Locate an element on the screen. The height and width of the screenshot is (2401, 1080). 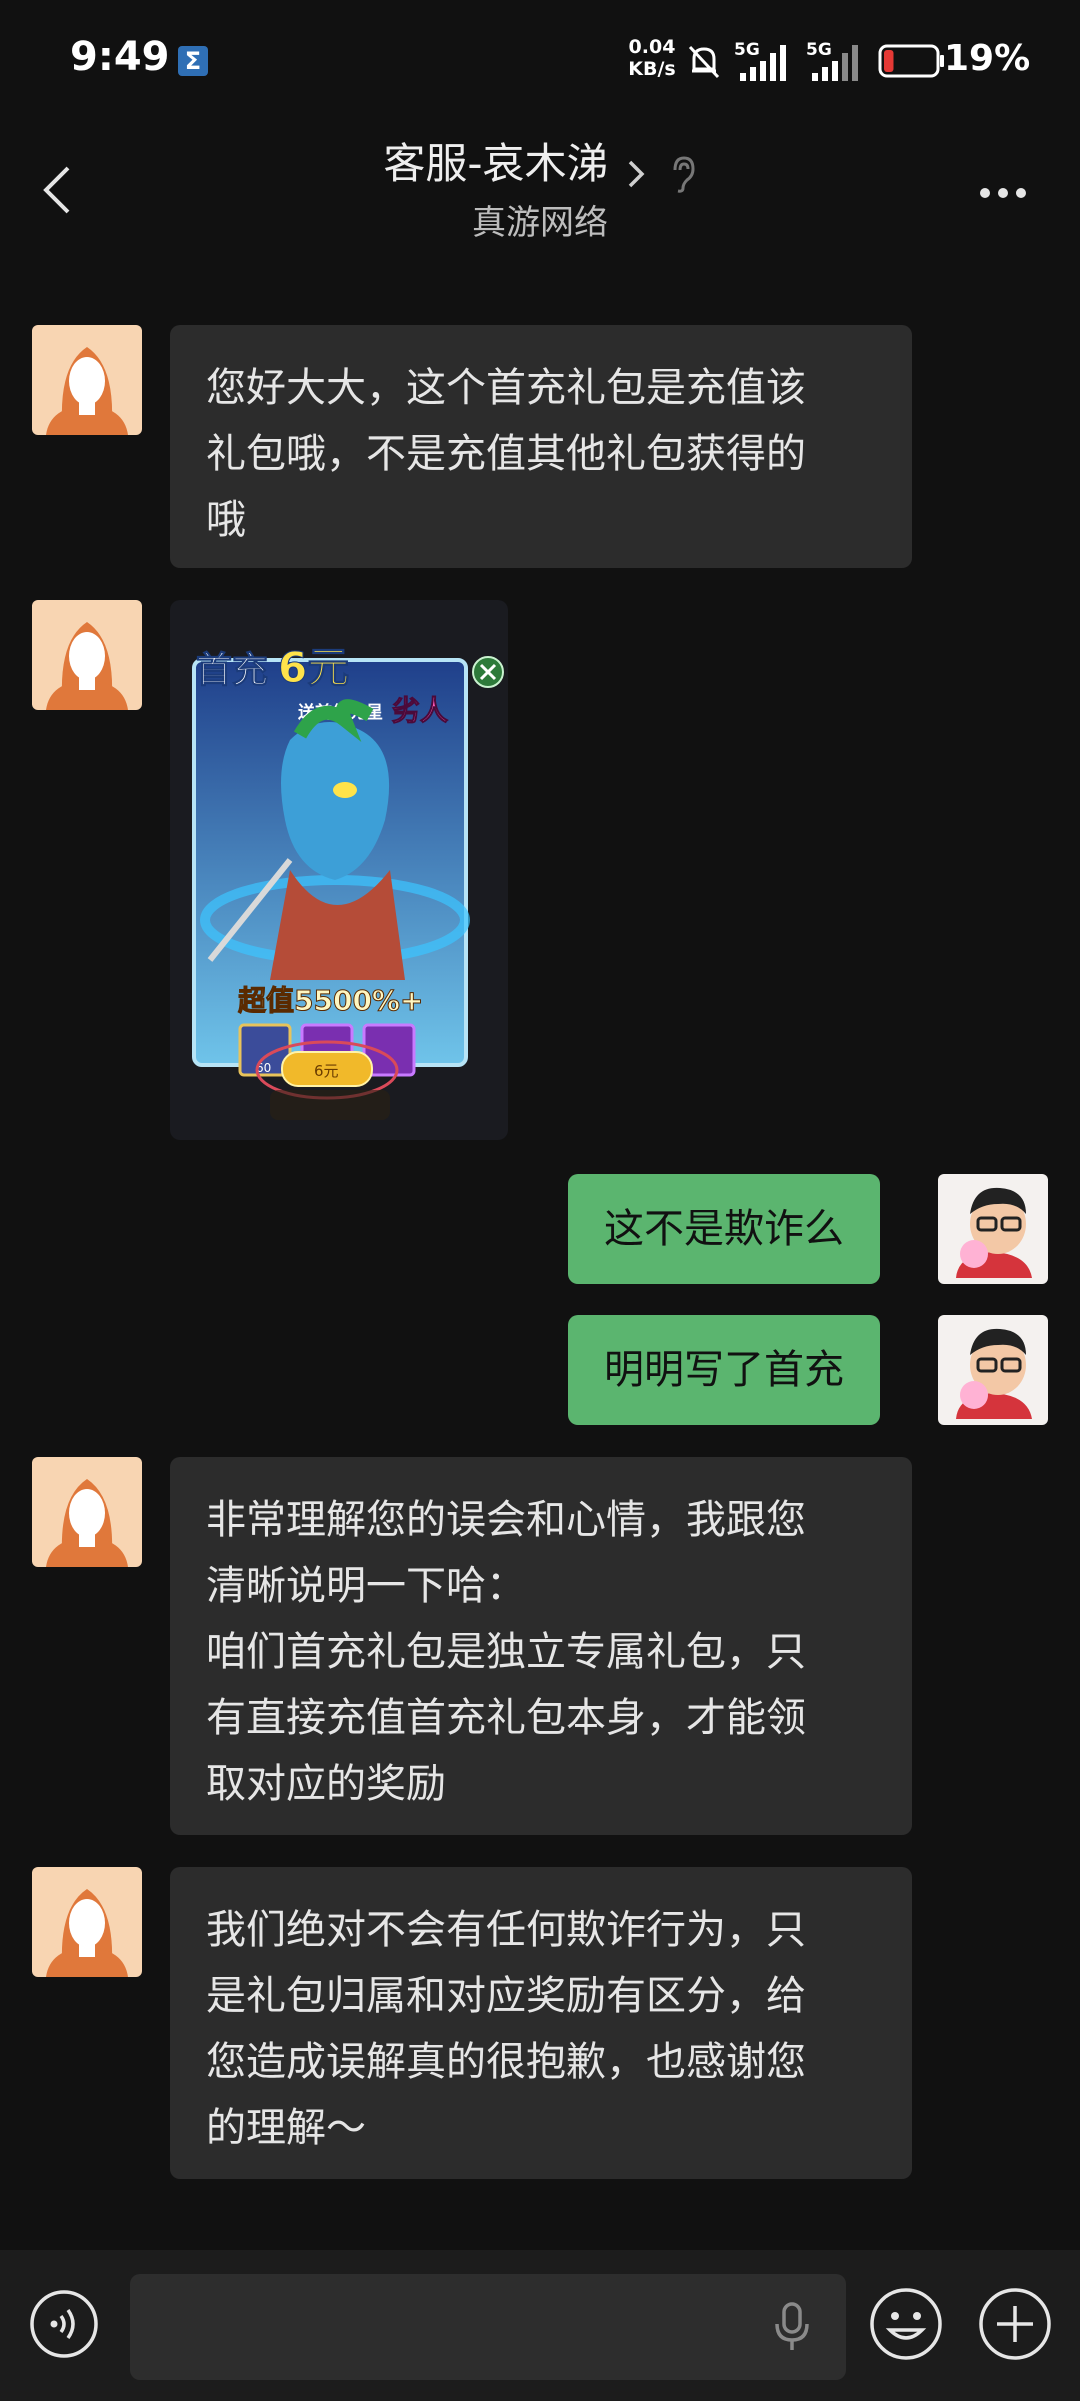
game-screenshot-image: 首充 6元 送首领克星 劣人 超值5500%+ 60 6元 is located at coordinates (339, 870).